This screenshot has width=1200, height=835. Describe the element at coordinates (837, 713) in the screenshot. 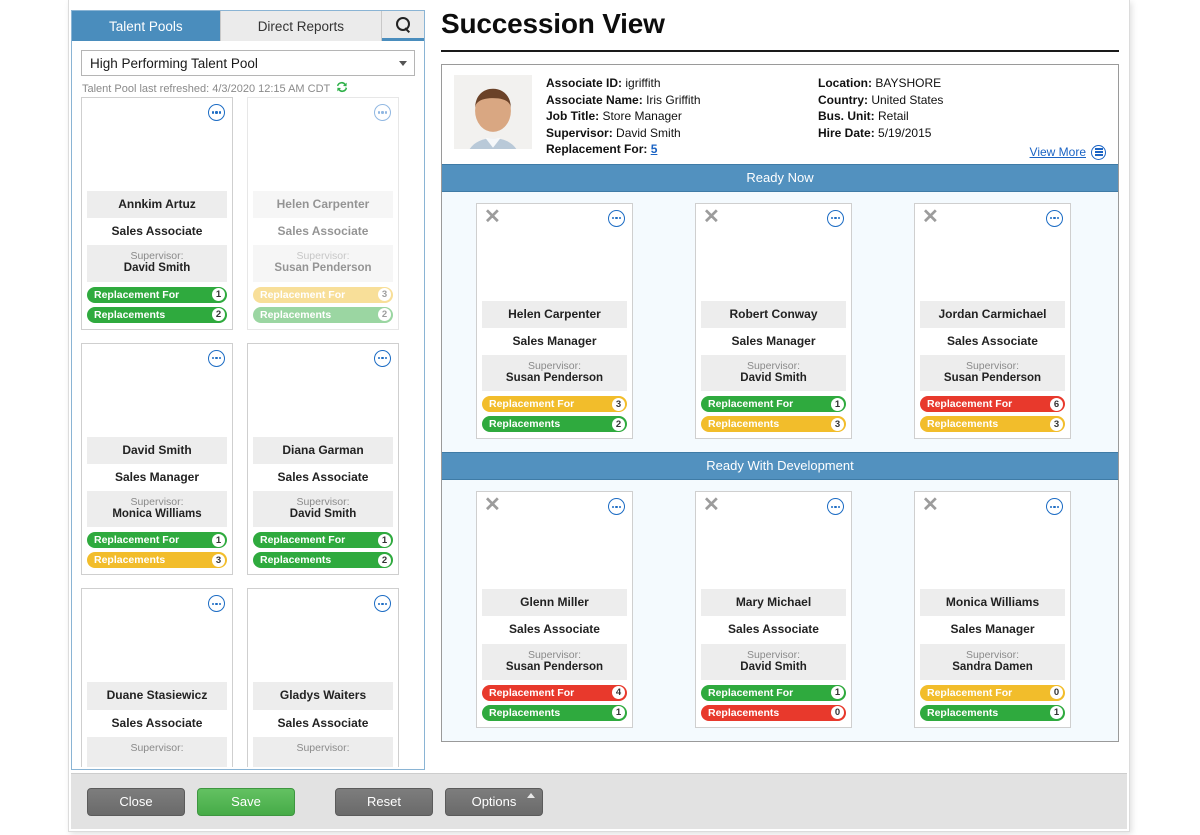

I see `badge-count: 0` at that location.